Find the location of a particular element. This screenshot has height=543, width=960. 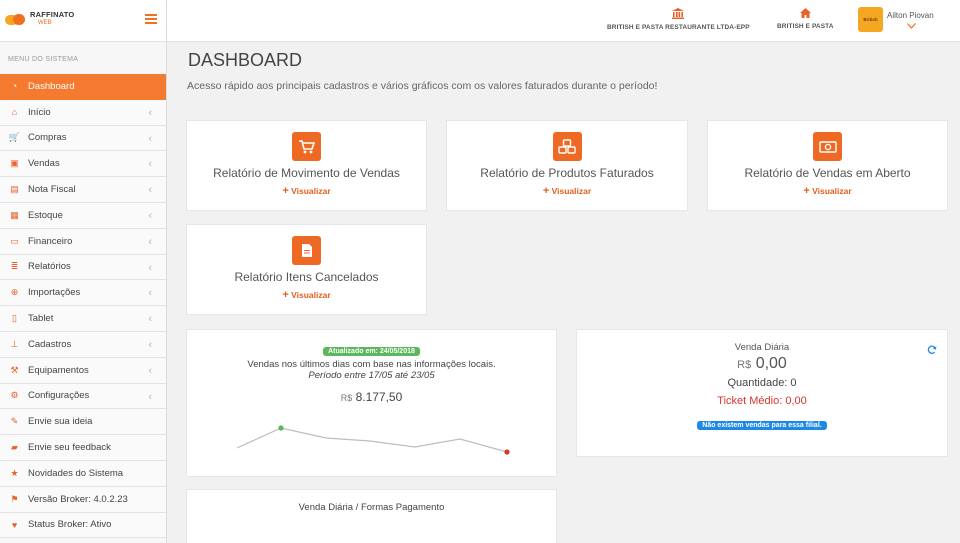

sidebar-item-label: Dashboard is located at coordinates (51, 86).